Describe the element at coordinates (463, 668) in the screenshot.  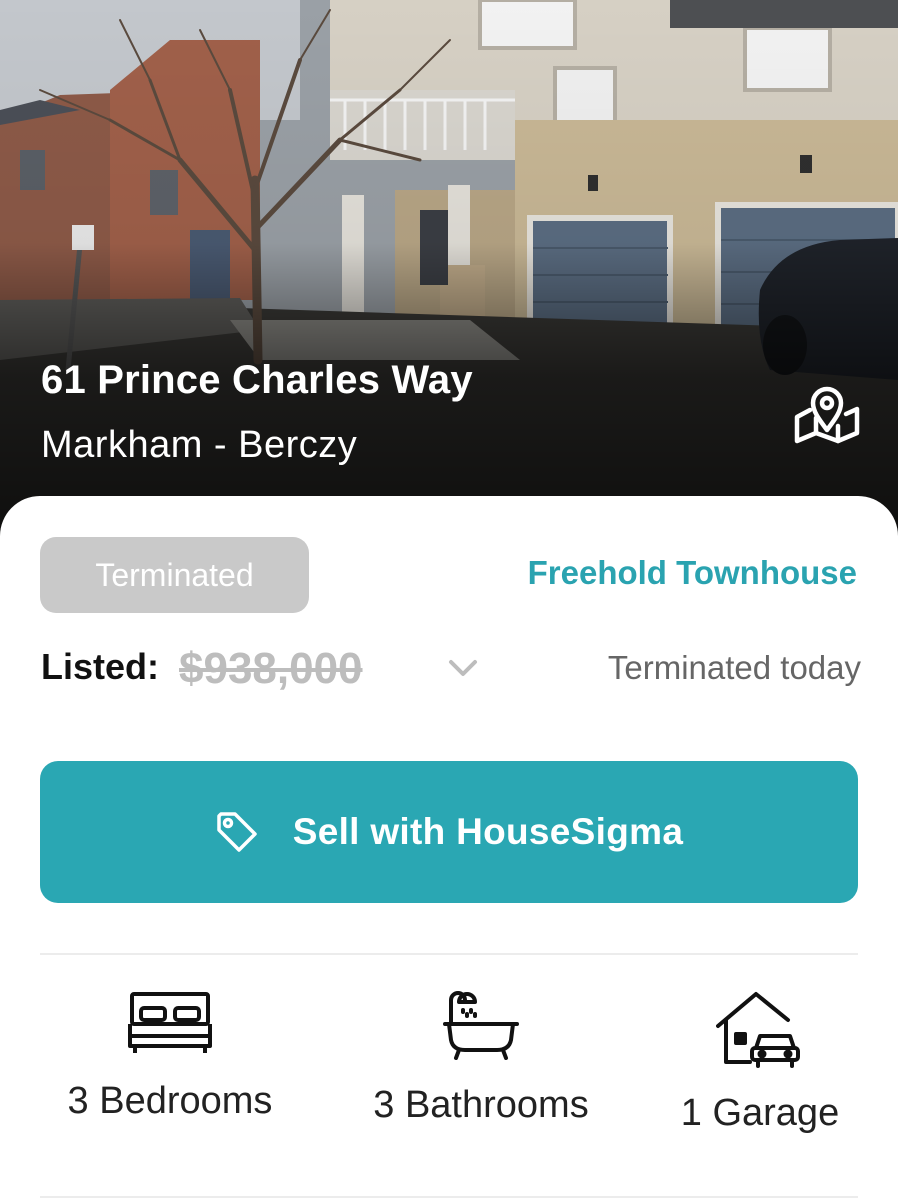
I see `chevron-down-icon` at that location.